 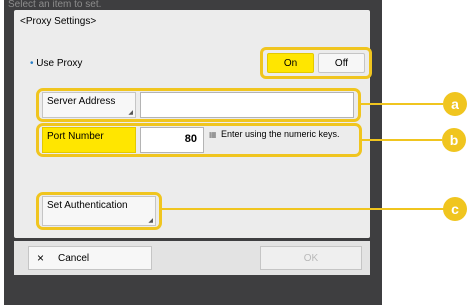 I want to click on set-authentication-label: Set Authentication, so click(x=87, y=205).